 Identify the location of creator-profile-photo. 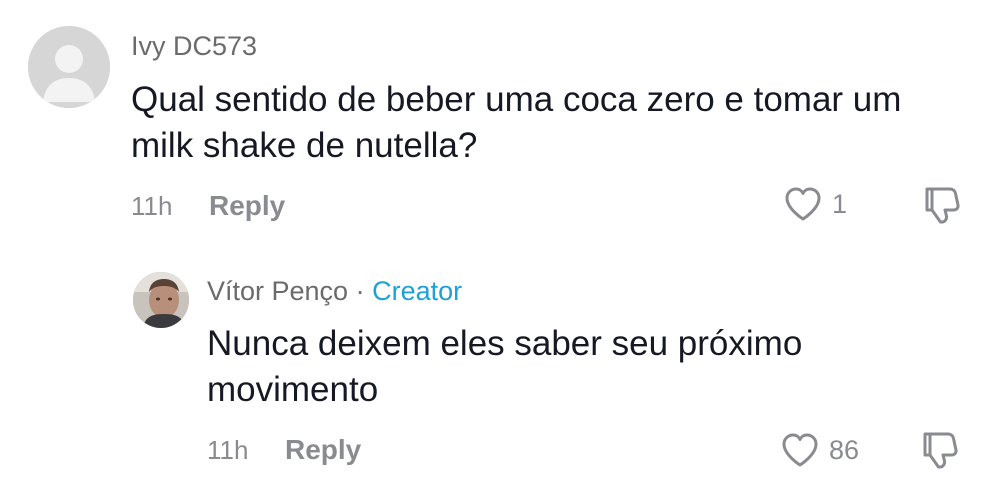
(161, 300).